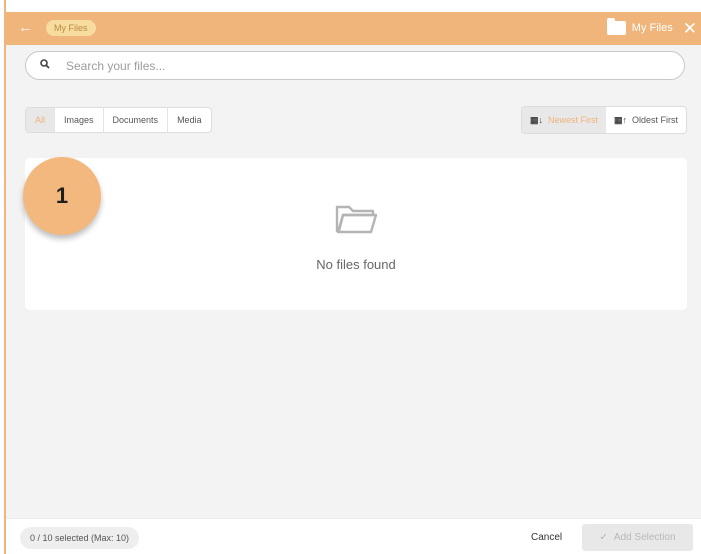 The height and width of the screenshot is (554, 701). I want to click on search-input, so click(361, 65).